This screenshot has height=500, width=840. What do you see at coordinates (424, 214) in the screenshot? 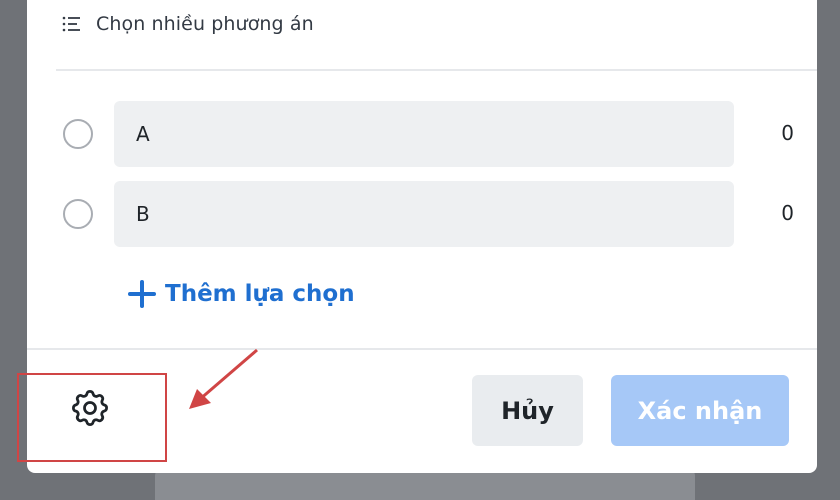
I see `option-input: B` at bounding box center [424, 214].